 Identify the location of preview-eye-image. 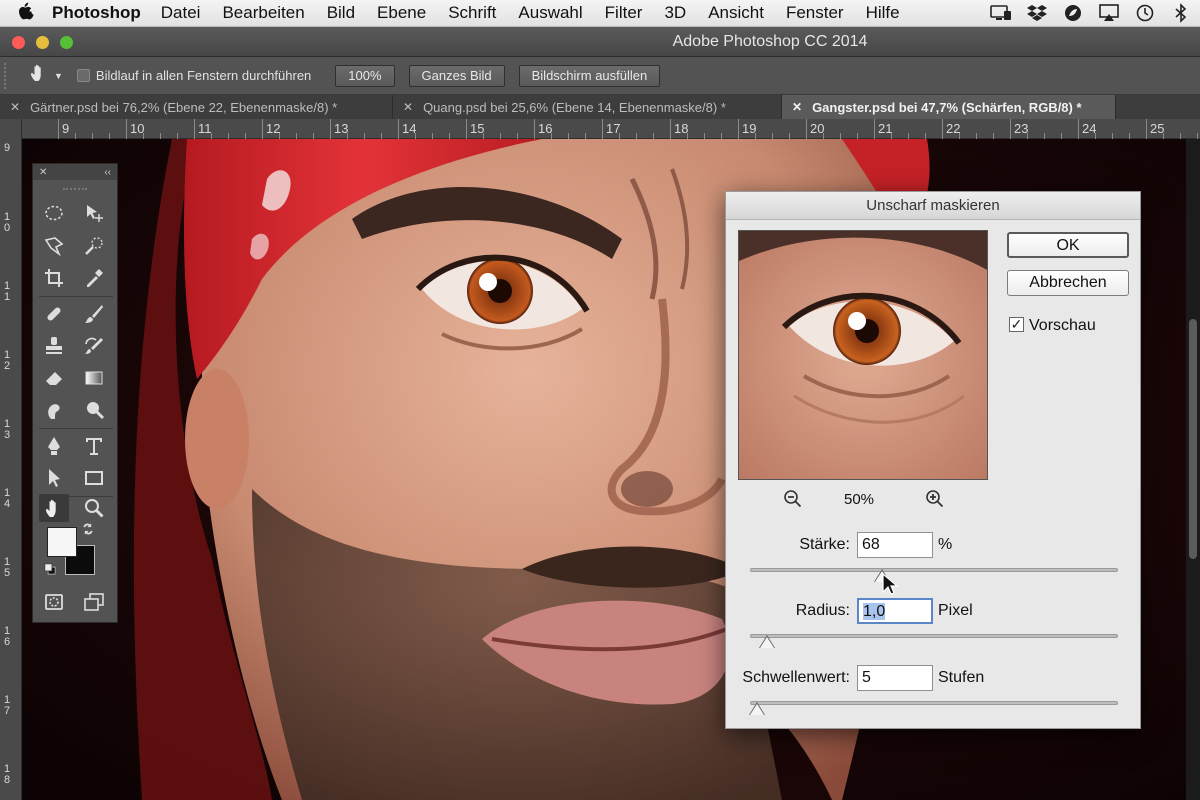
(863, 355).